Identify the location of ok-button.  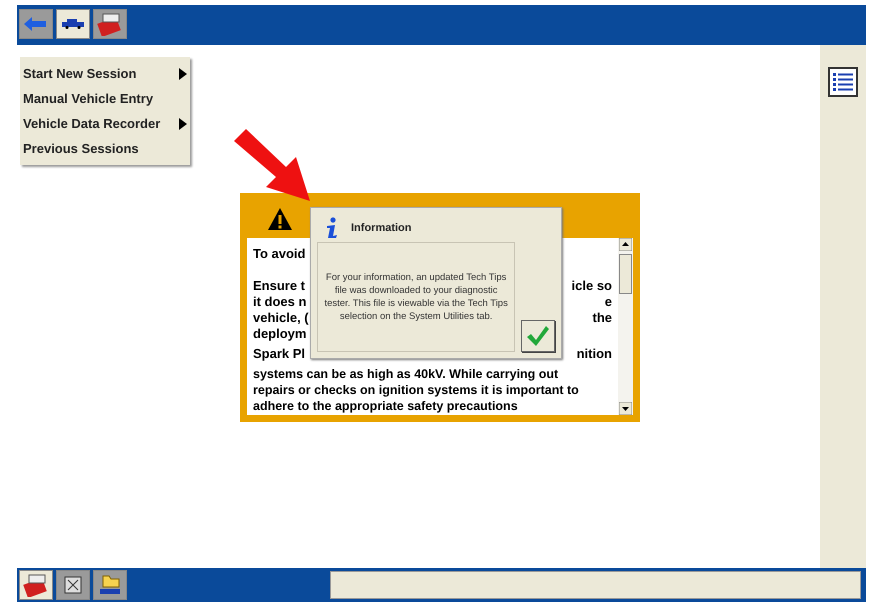
(538, 336).